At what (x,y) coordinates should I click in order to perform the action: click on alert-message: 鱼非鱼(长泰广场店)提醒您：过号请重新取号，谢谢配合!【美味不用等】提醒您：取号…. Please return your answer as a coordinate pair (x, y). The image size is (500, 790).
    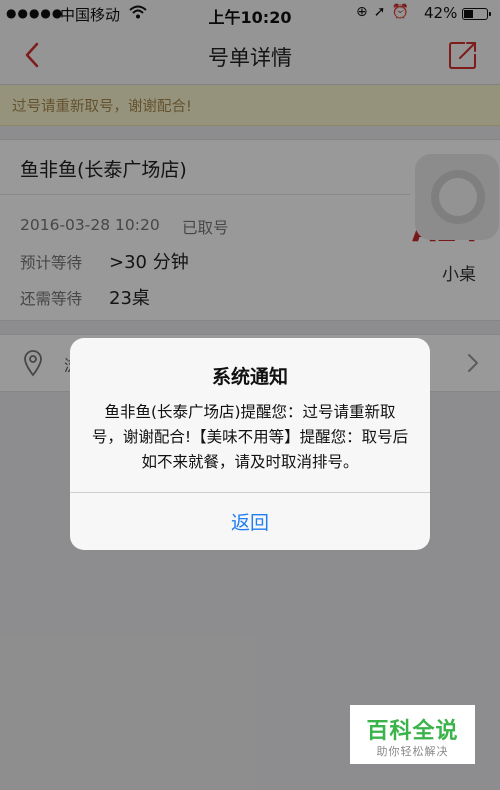
    Looking at the image, I should click on (250, 437).